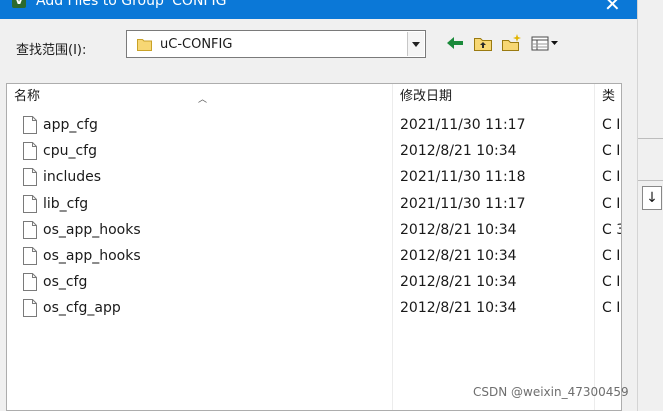 Image resolution: width=663 pixels, height=411 pixels. I want to click on column-header-modified: 修改日期, so click(494, 97).